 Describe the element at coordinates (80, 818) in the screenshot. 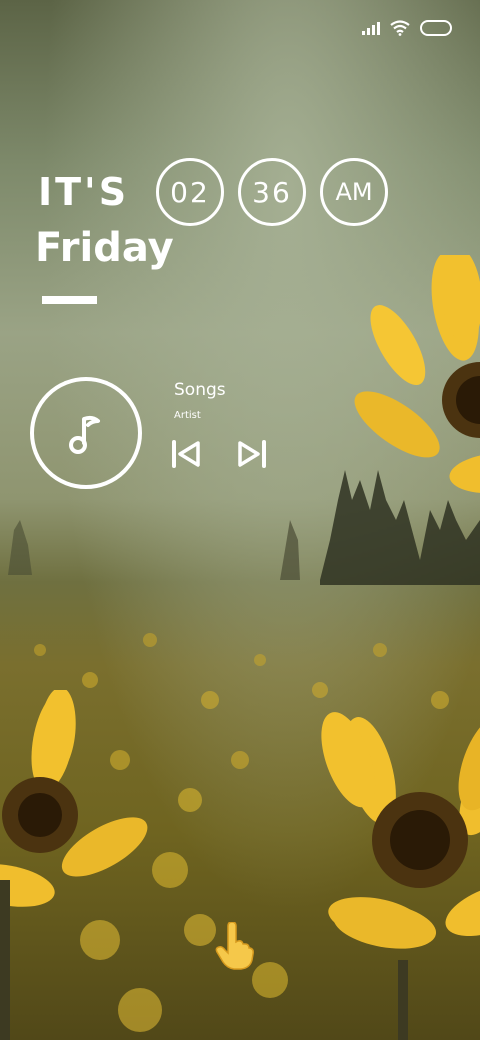

I see `sunflower-lower-left` at that location.